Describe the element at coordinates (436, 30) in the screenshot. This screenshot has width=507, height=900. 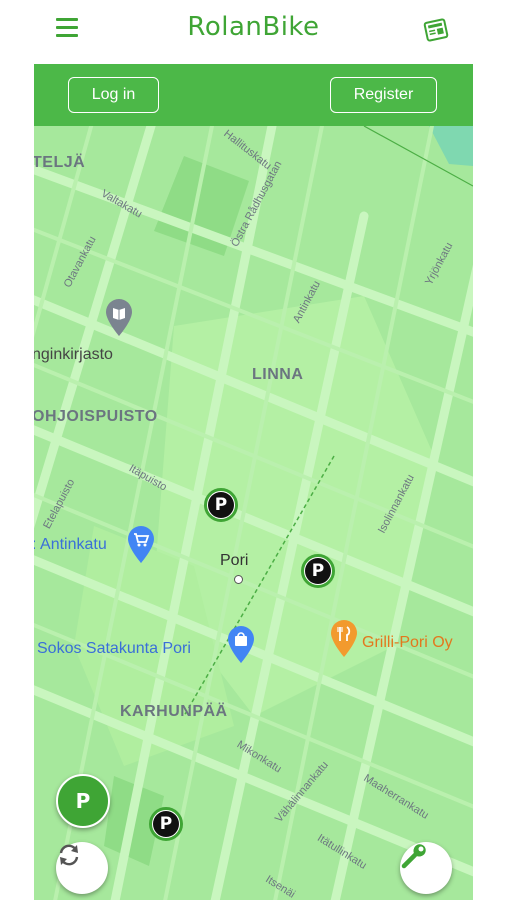
I see `newspaper-icon` at that location.